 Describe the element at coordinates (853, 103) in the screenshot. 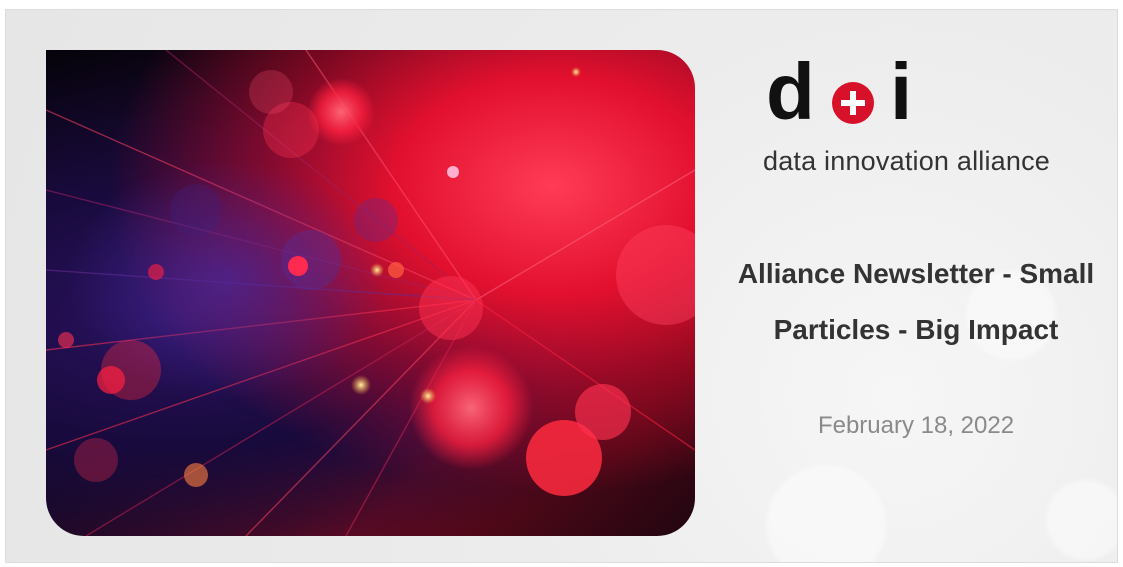

I see `swiss-cross-icon` at that location.